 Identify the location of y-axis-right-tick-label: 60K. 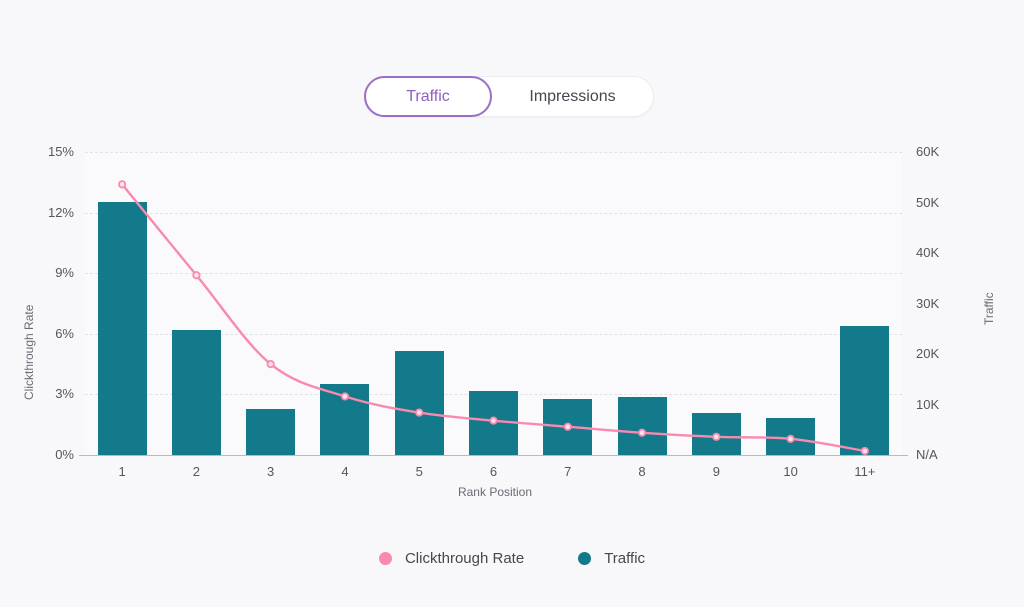
(928, 151).